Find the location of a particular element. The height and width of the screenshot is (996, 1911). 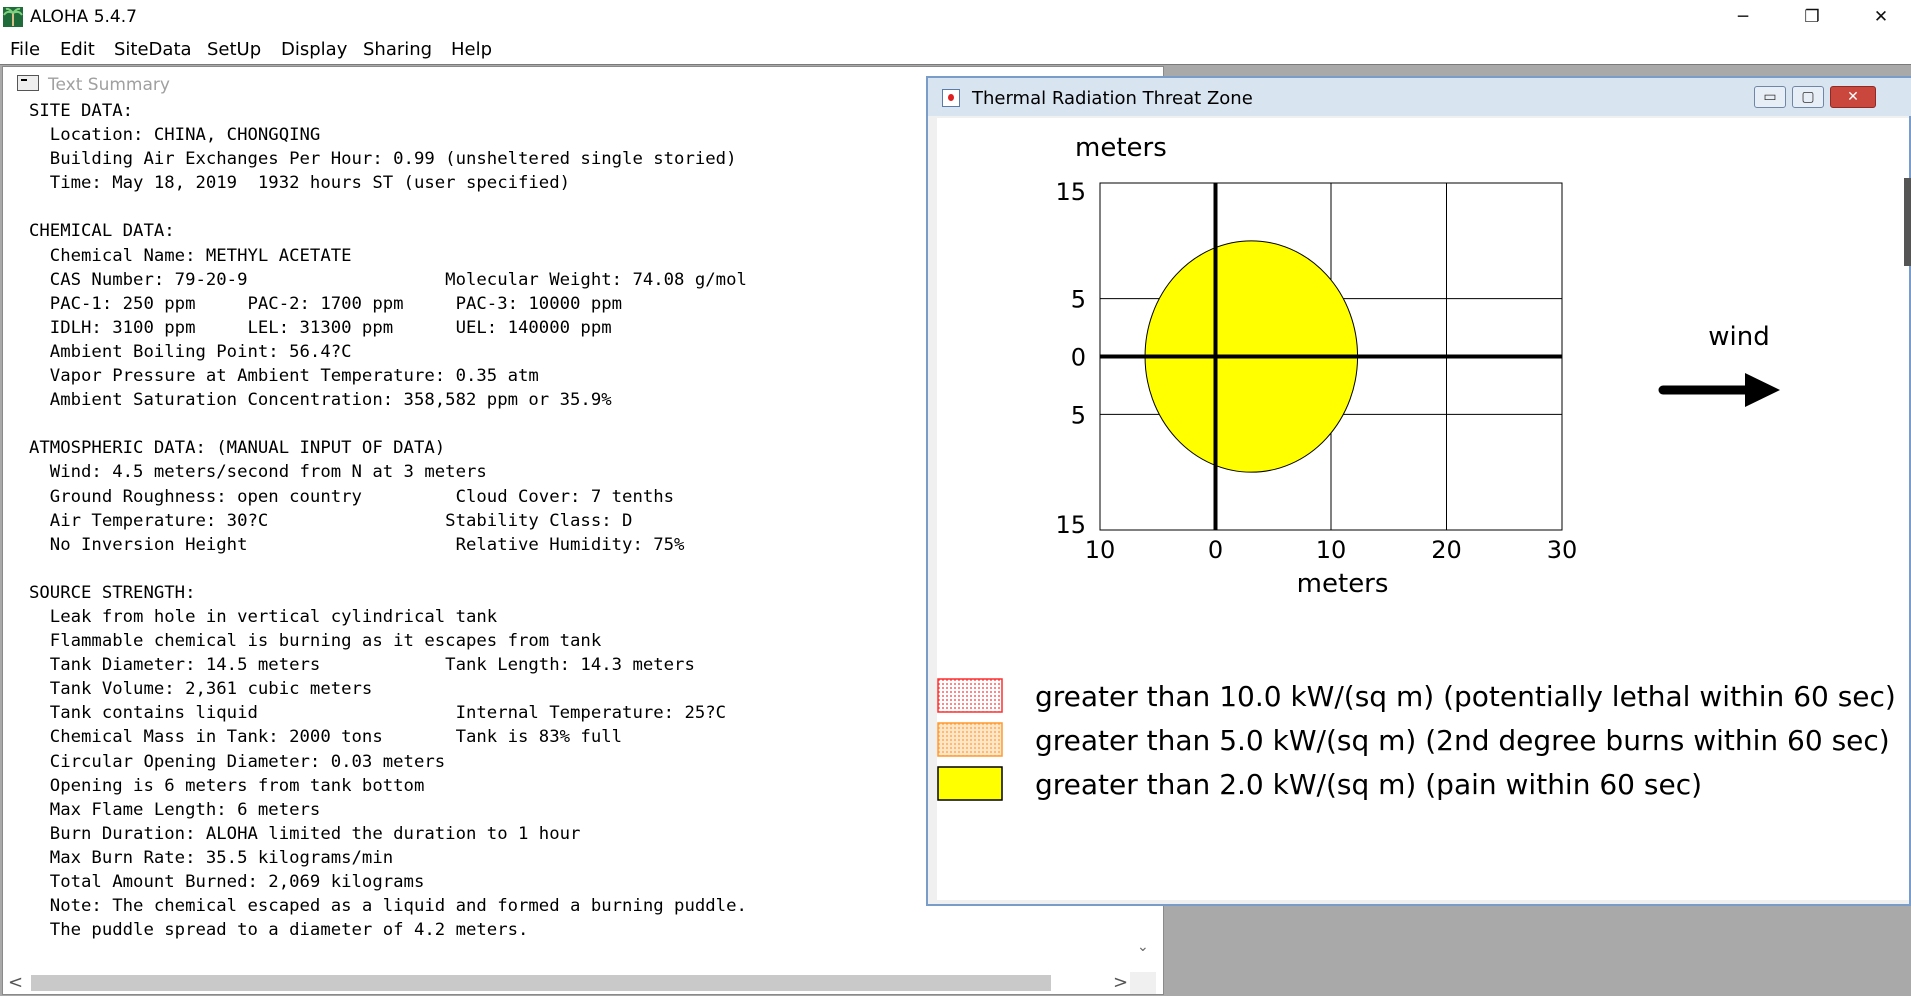

threat-zone-title-bar: Thermal Radiation Threat Zone ▭ ▢ ✕ is located at coordinates (1419, 97).